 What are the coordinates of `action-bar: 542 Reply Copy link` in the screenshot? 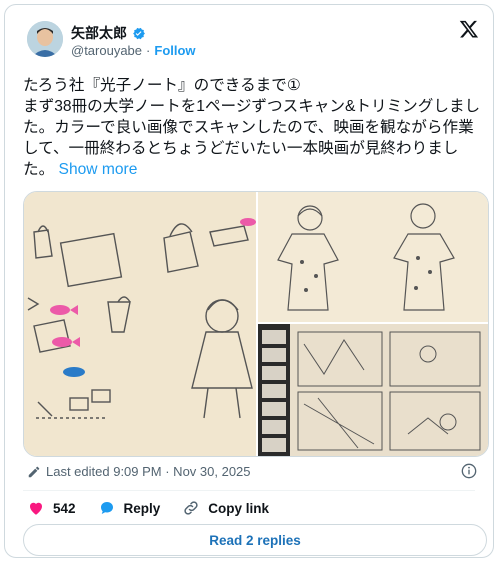 It's located at (159, 508).